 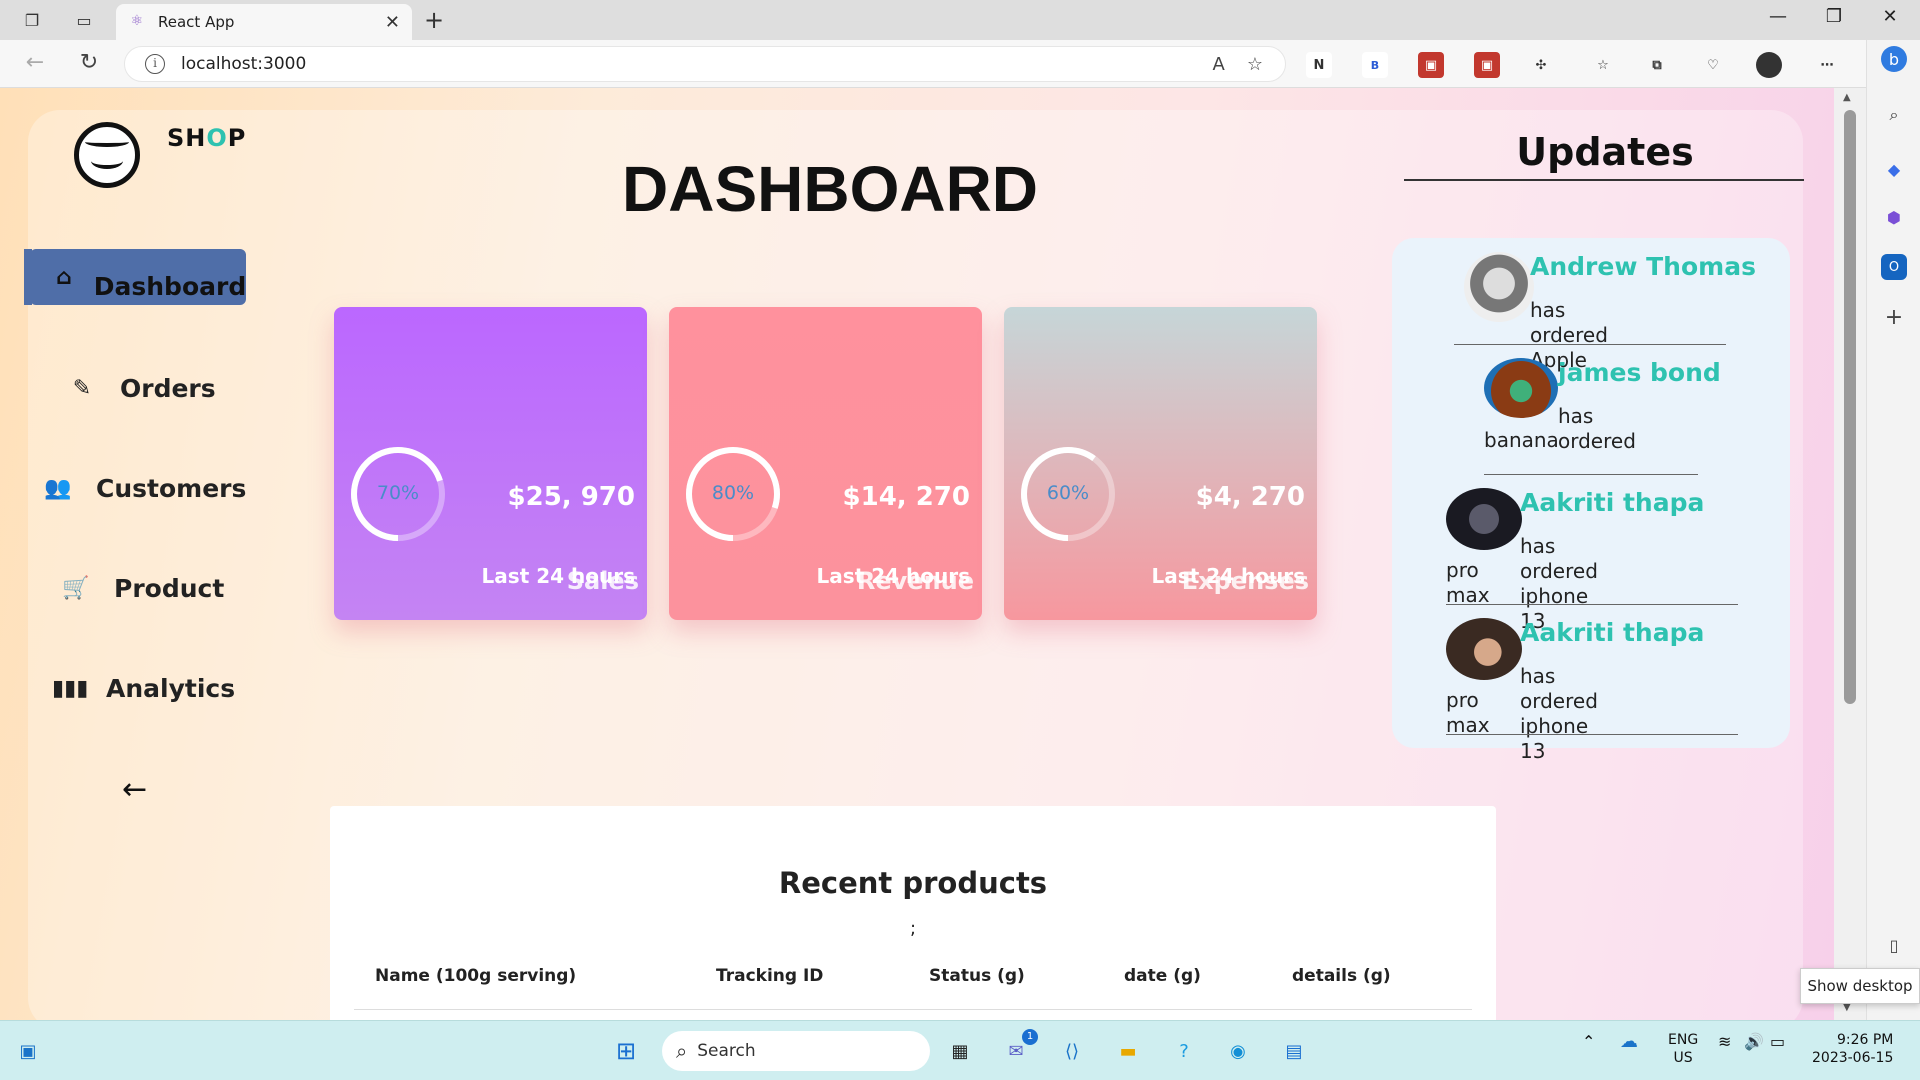 I want to click on update-text: banana, so click(x=1521, y=440).